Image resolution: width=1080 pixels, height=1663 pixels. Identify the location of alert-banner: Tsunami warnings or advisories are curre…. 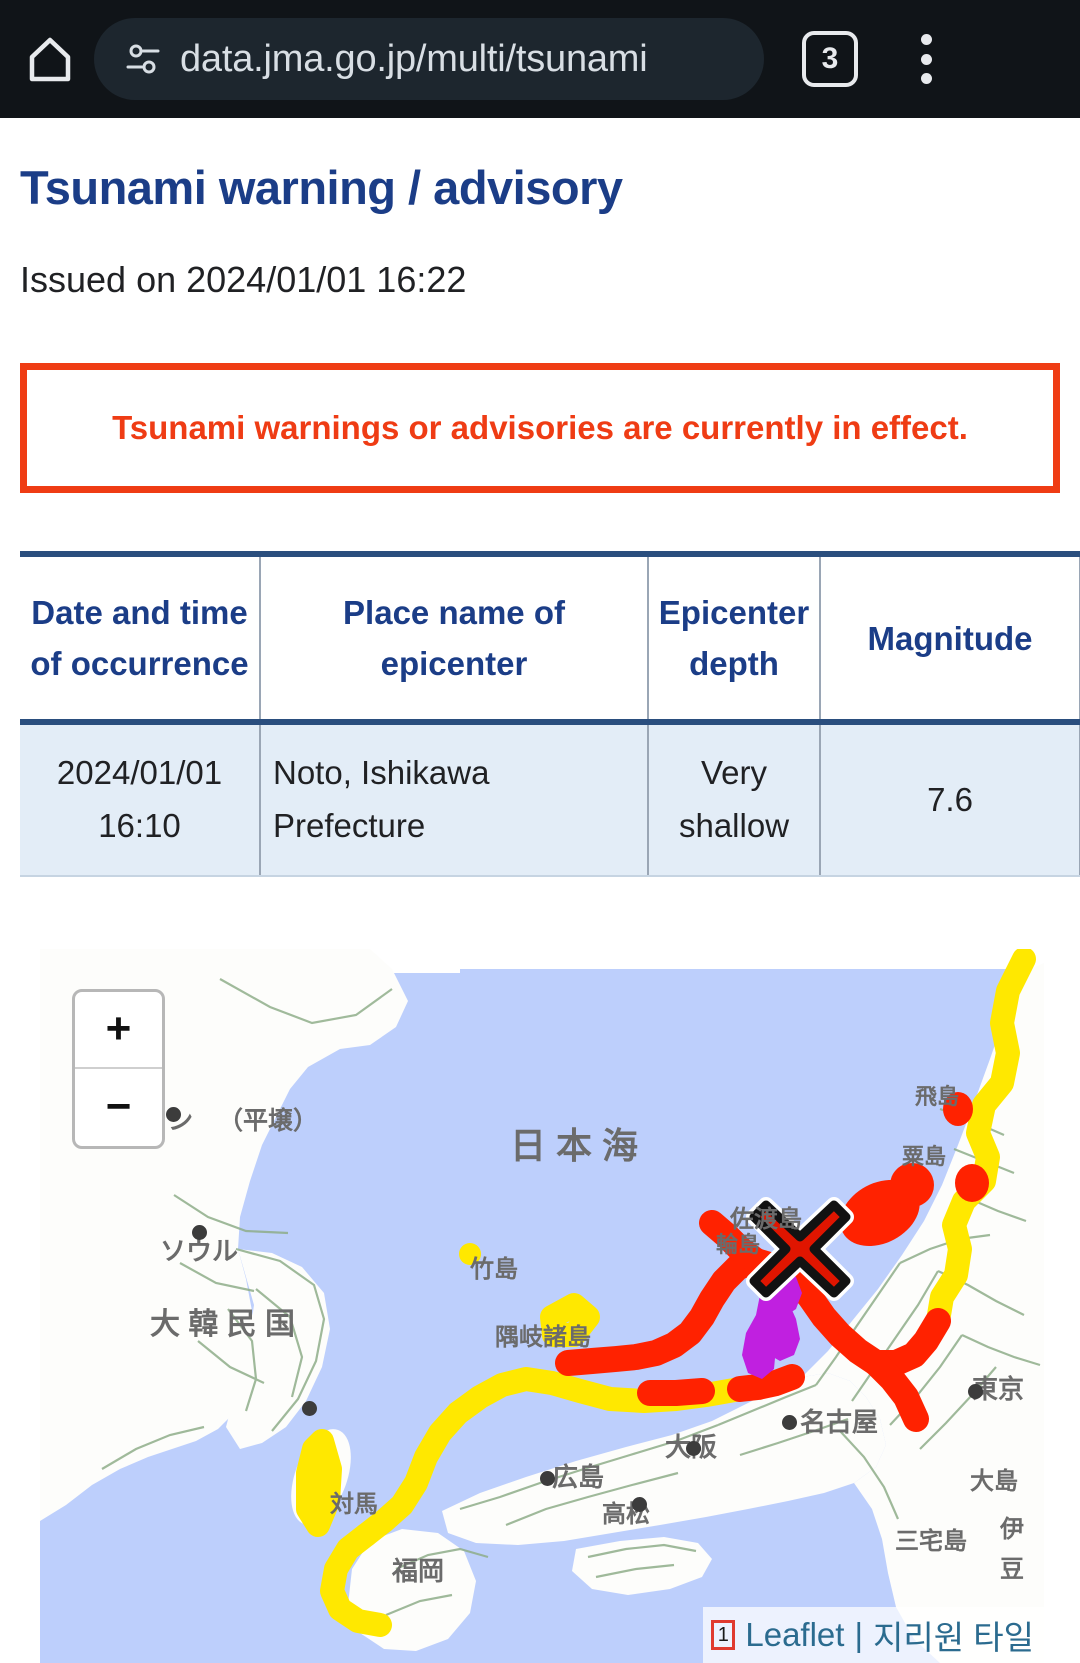
(540, 428).